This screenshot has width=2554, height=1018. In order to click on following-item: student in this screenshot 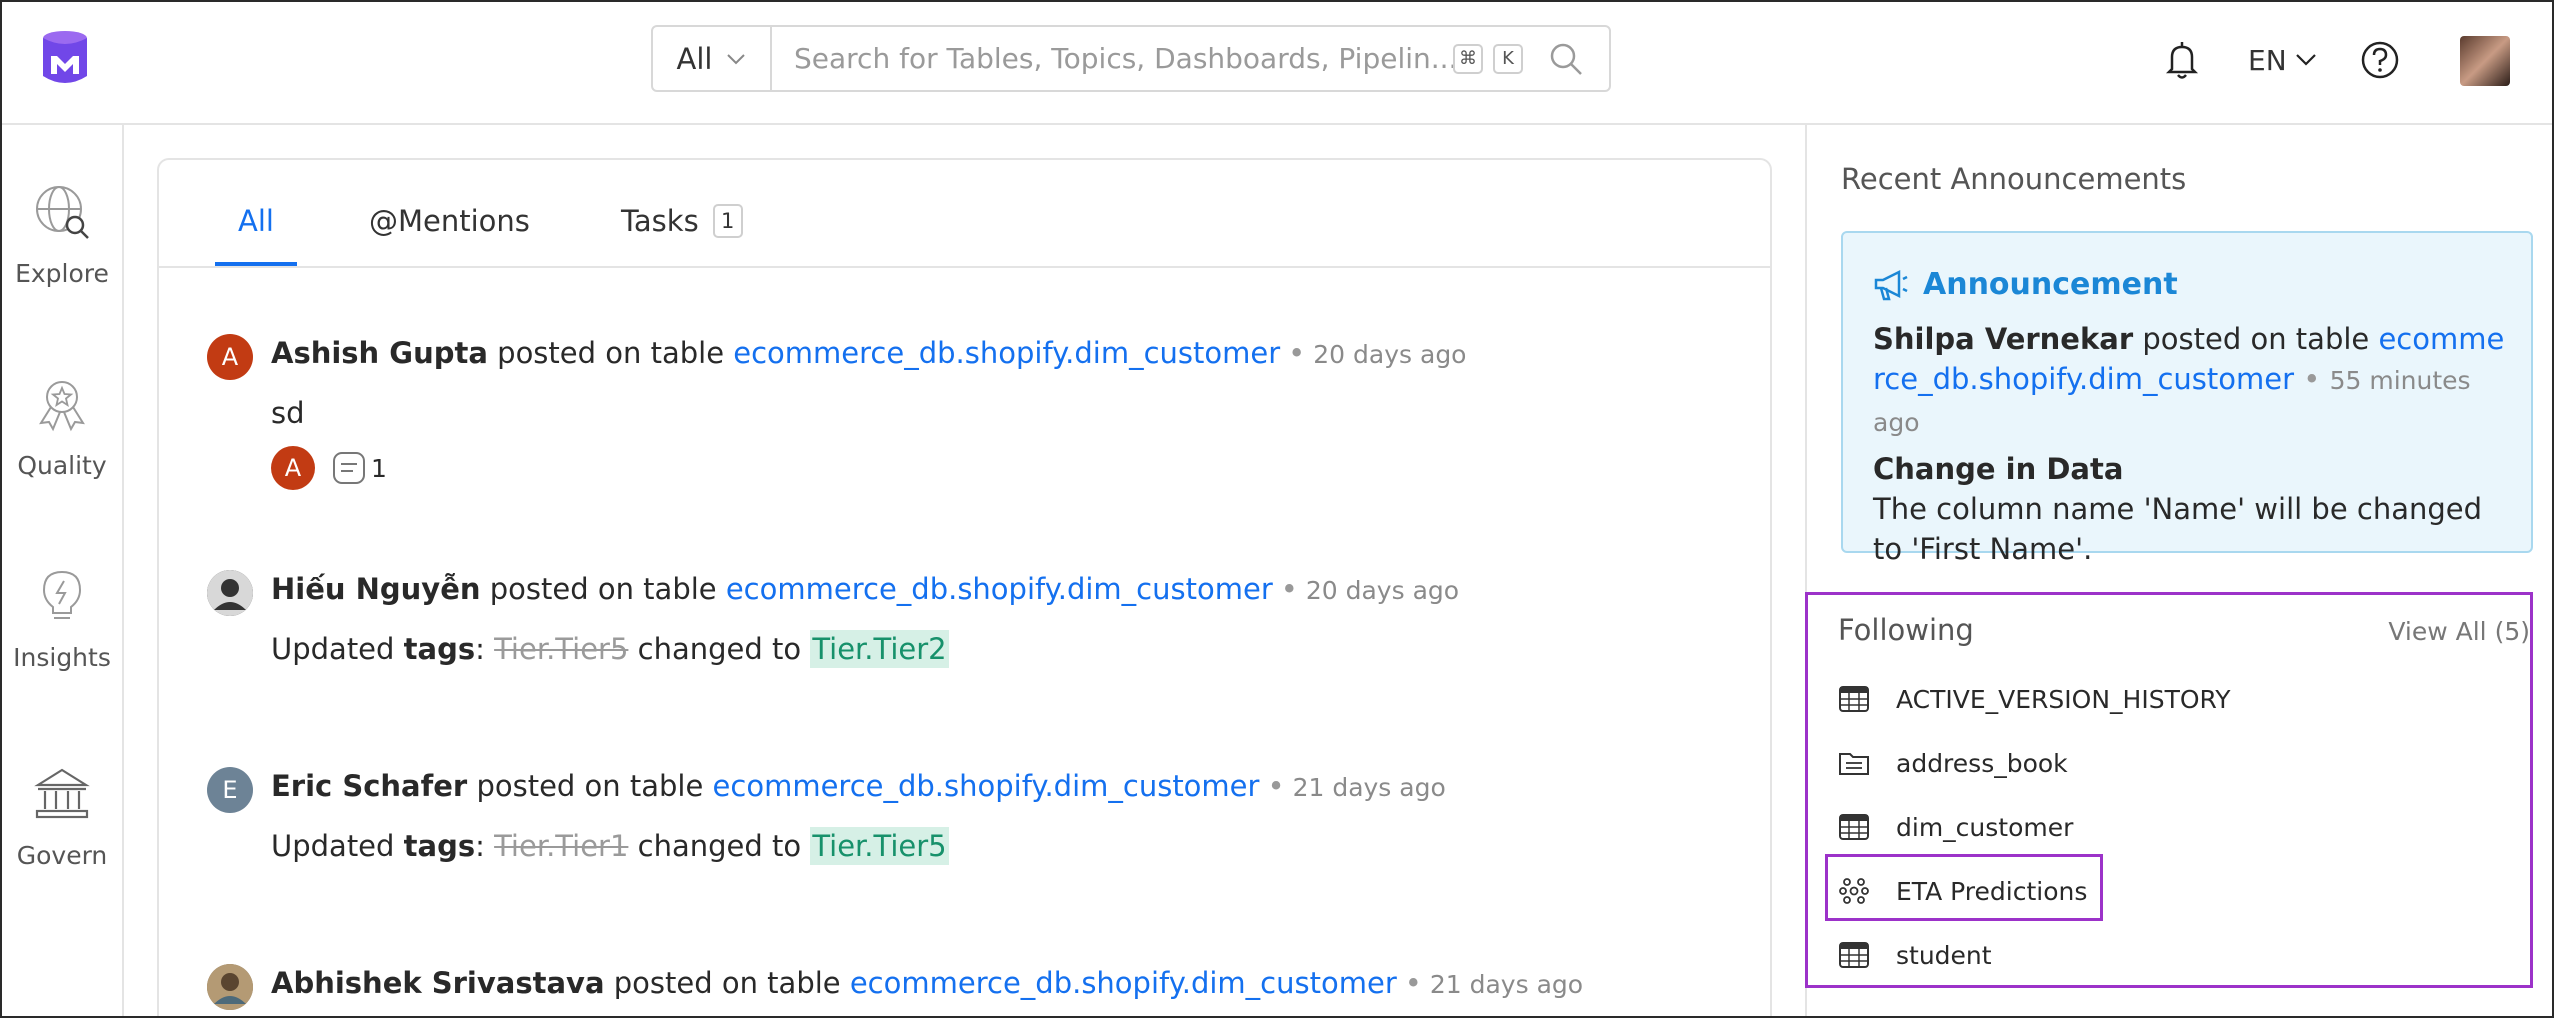, I will do `click(1915, 955)`.